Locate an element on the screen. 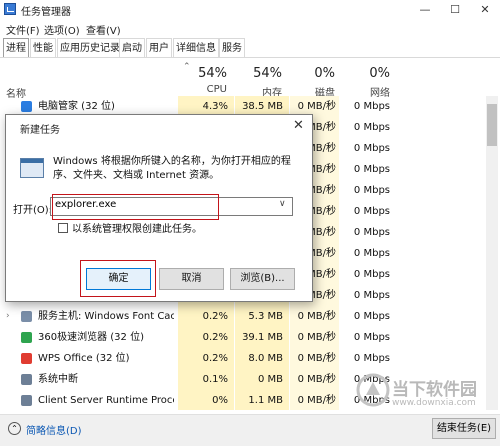 The image size is (500, 446). process-name: WPS Office (32 位) is located at coordinates (84, 358).